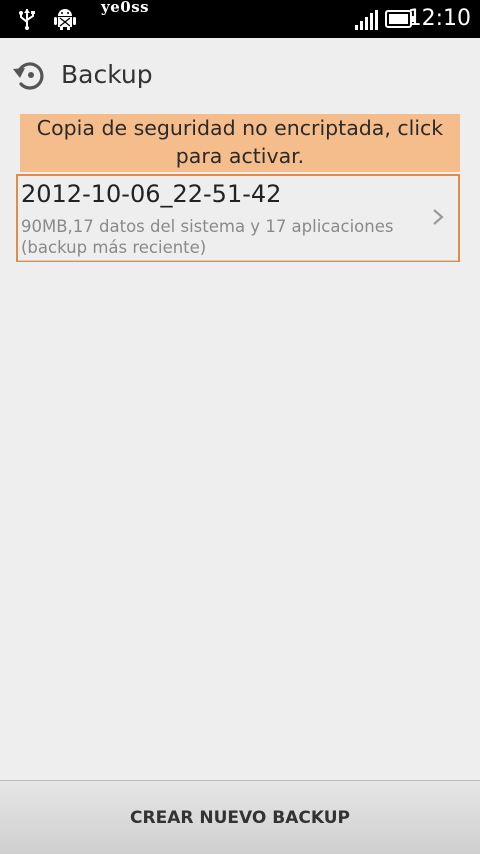  I want to click on status-bar: ye0ss 12:10, so click(240, 19).